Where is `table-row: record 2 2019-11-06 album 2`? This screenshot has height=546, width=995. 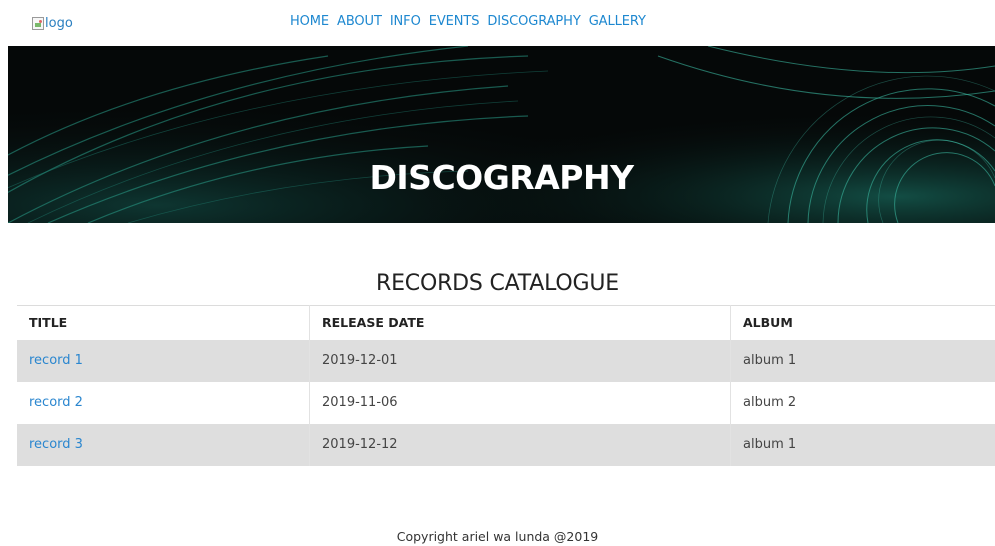
table-row: record 2 2019-11-06 album 2 is located at coordinates (506, 402).